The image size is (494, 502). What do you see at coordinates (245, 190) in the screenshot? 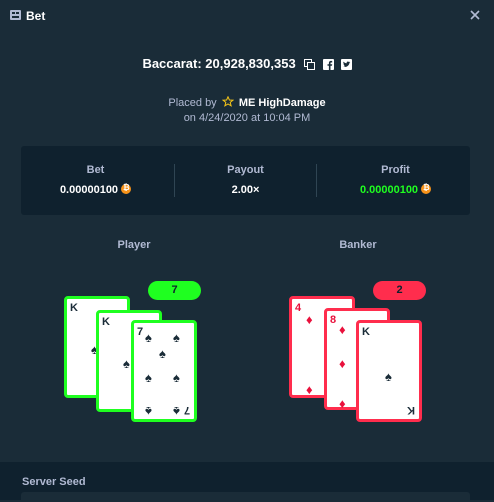
I see `payout-value: 2.00×` at bounding box center [245, 190].